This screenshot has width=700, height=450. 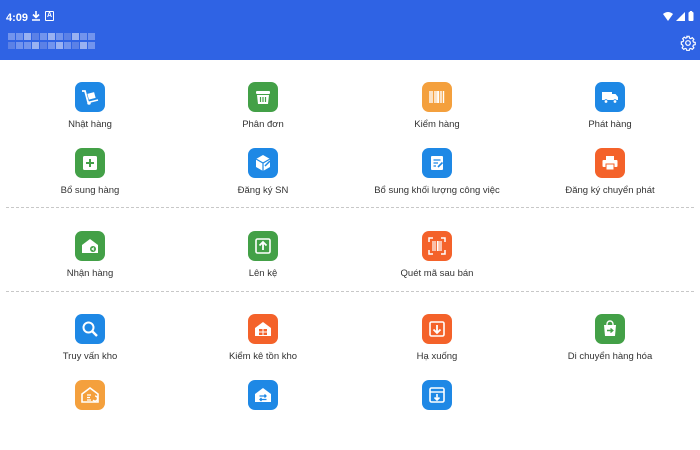 I want to click on tile-label: Quét mã sau bán, so click(x=437, y=273).